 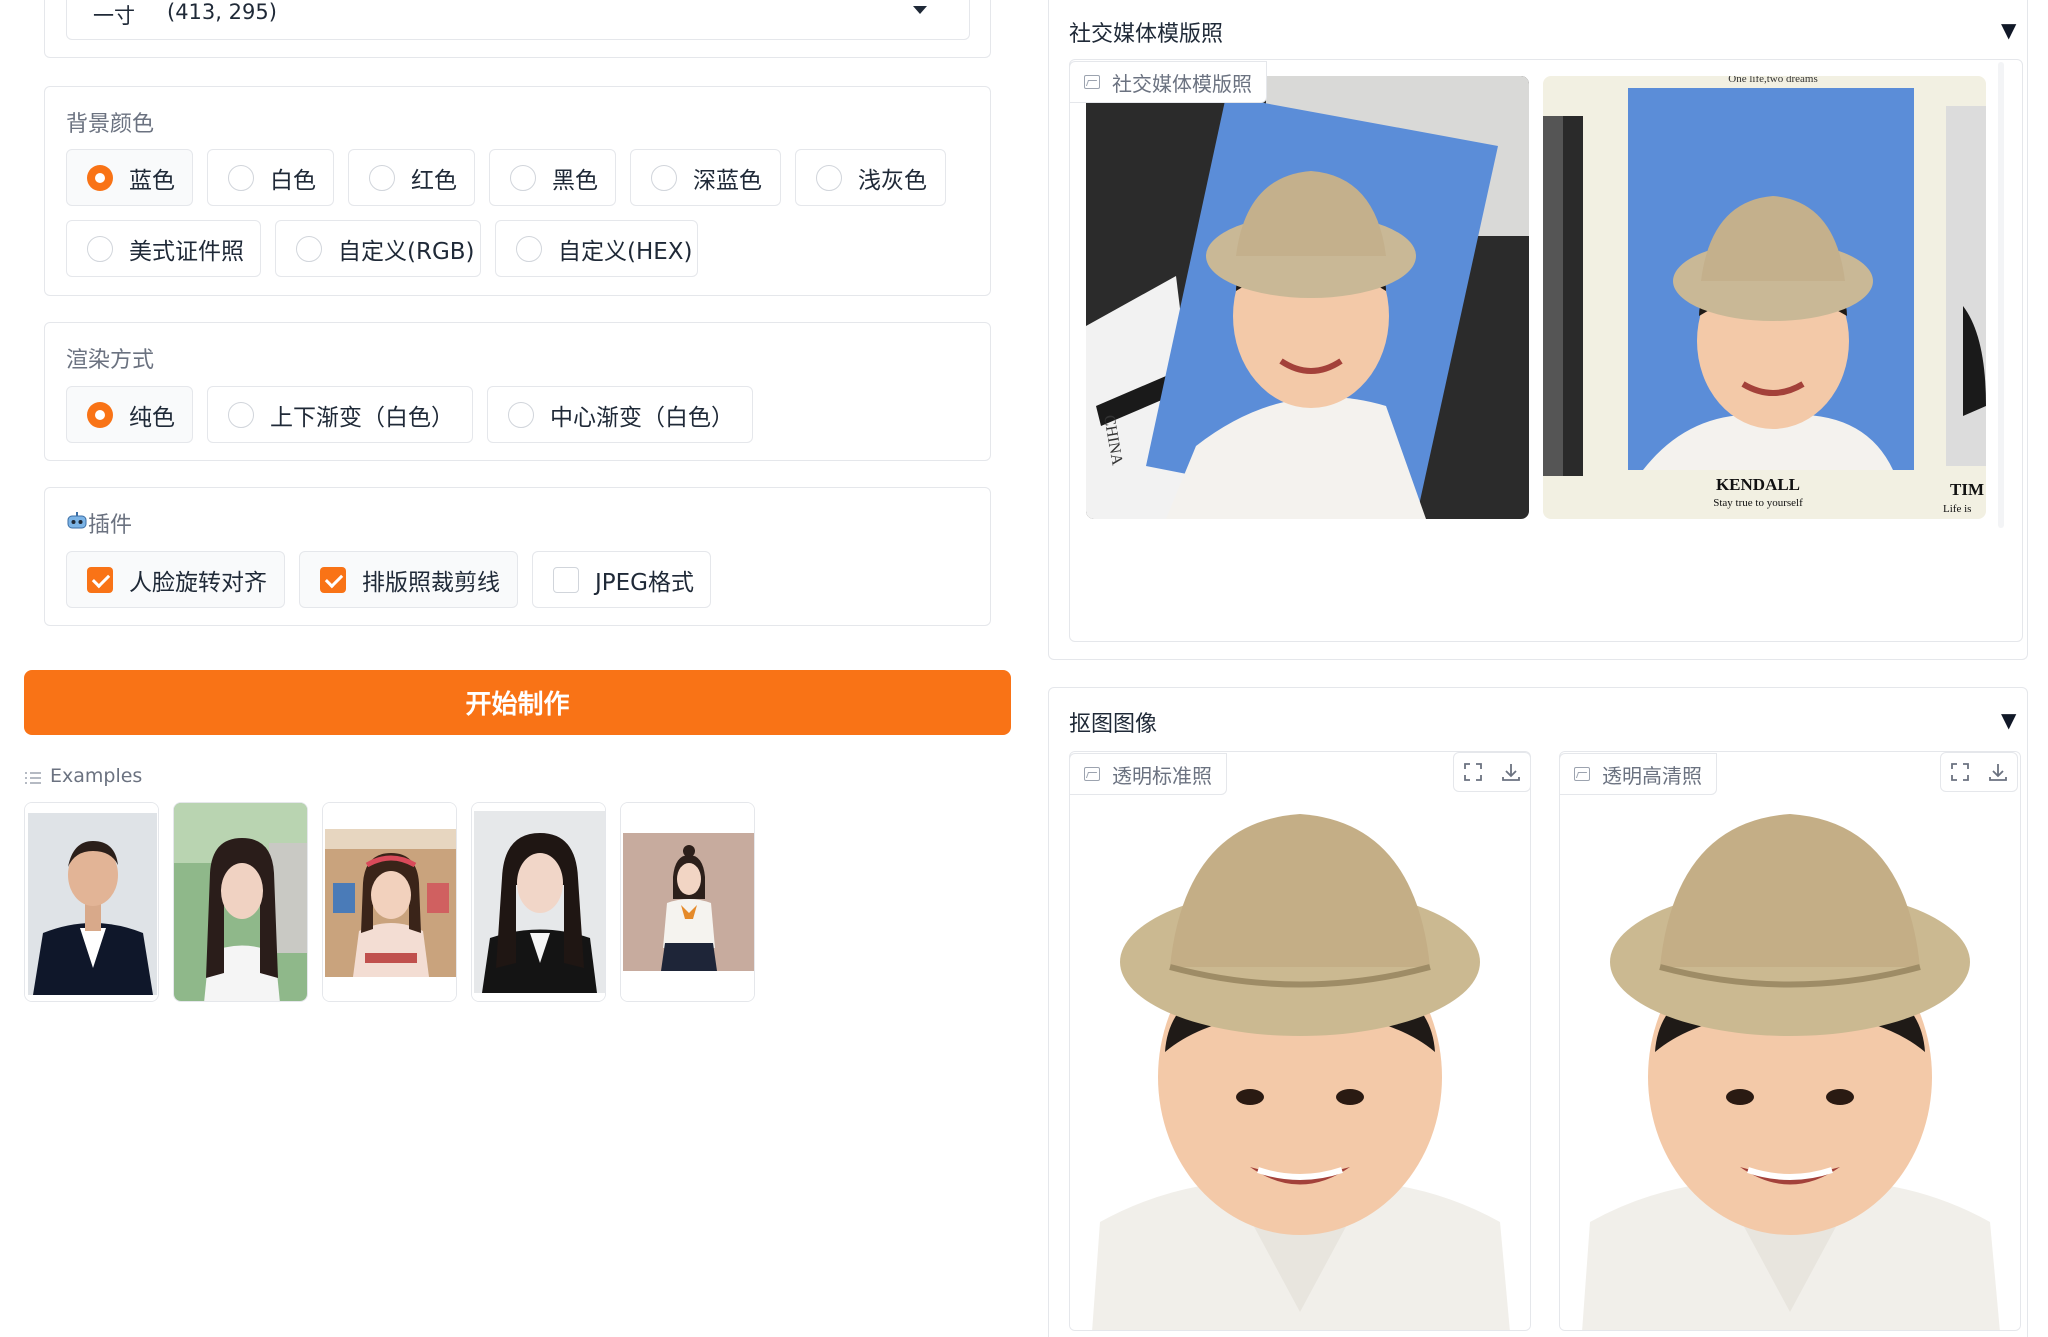 I want to click on matting-image-standard, so click(x=1300, y=1041).